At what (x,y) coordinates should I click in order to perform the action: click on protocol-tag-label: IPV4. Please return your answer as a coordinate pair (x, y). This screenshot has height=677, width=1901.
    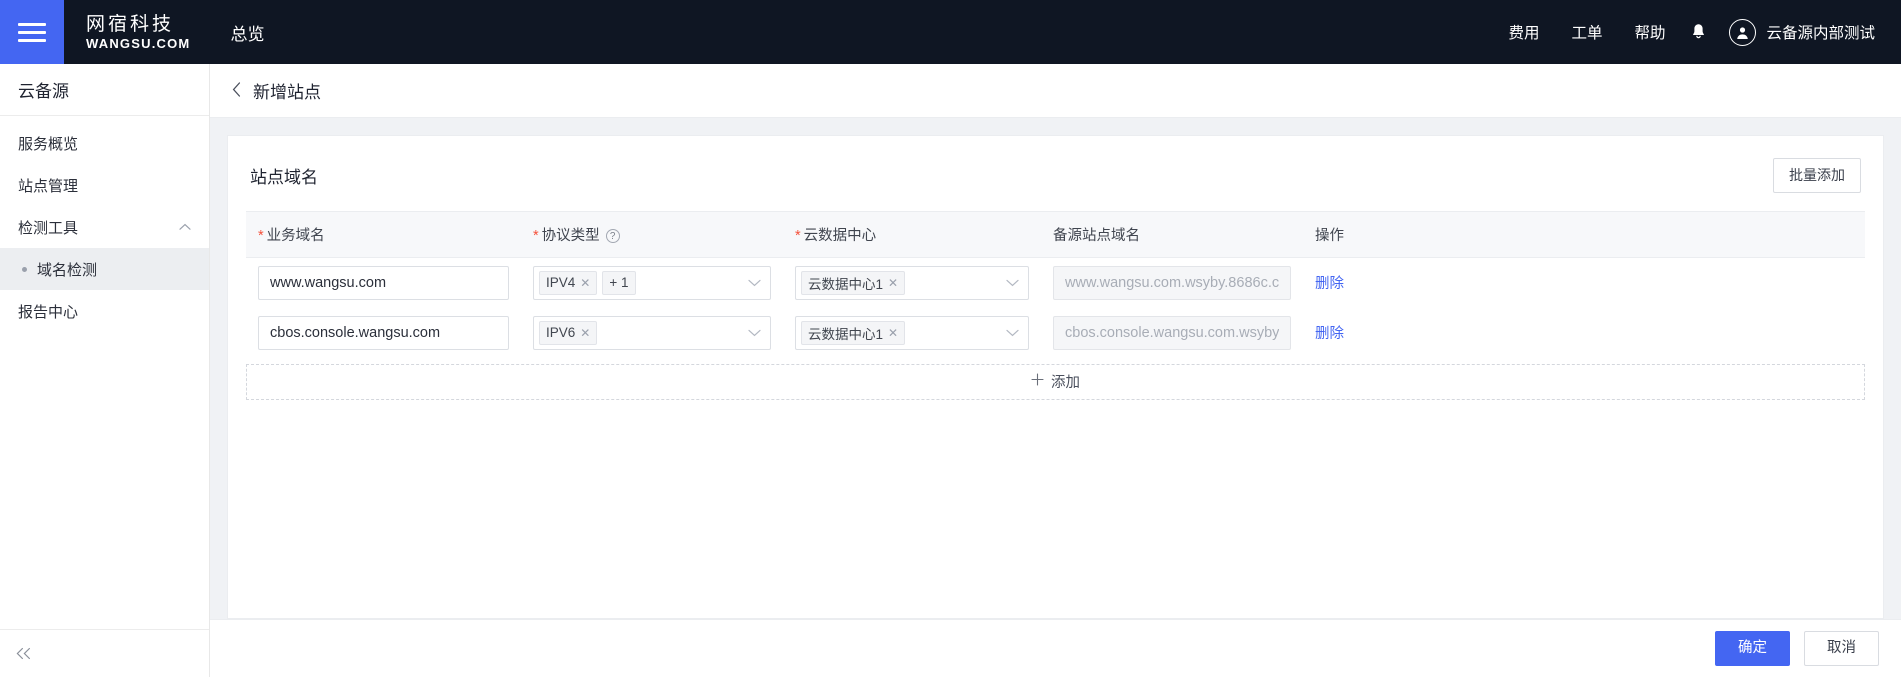
    Looking at the image, I should click on (561, 283).